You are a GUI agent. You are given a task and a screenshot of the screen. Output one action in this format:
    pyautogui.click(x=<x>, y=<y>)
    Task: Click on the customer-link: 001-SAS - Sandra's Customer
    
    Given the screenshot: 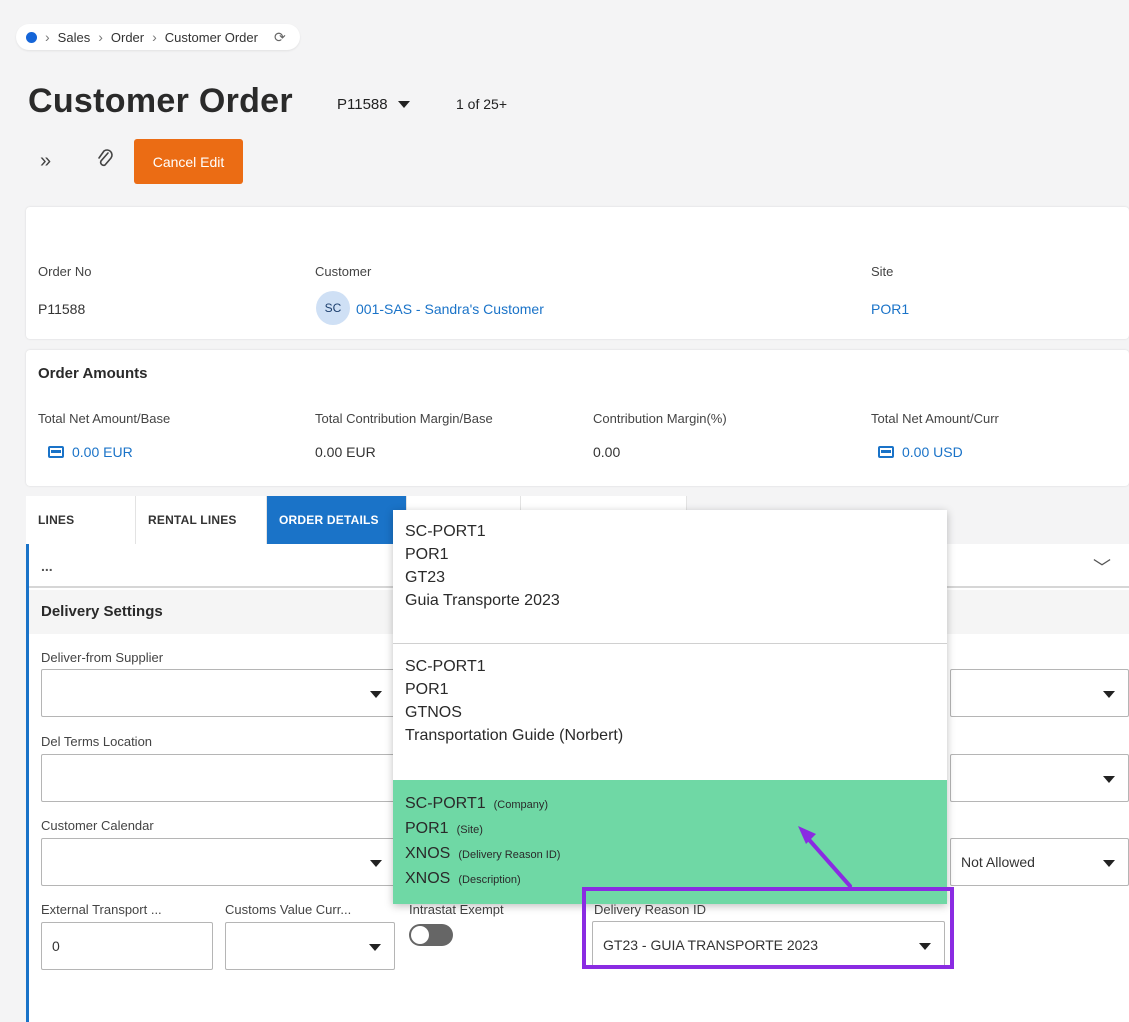 What is the action you would take?
    pyautogui.click(x=450, y=309)
    